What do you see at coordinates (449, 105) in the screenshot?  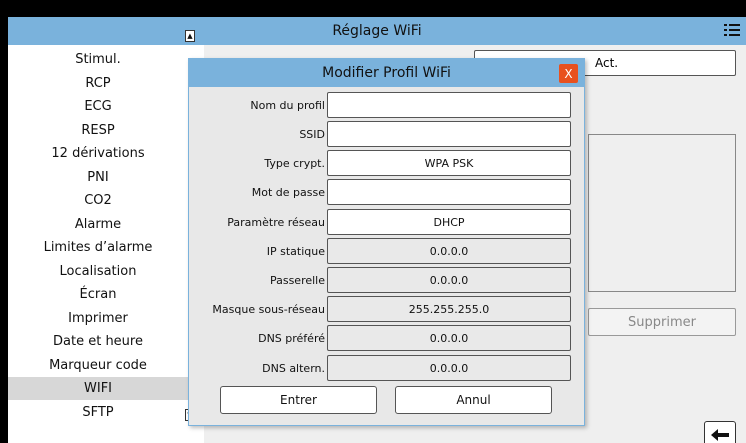 I see `profile-name-input` at bounding box center [449, 105].